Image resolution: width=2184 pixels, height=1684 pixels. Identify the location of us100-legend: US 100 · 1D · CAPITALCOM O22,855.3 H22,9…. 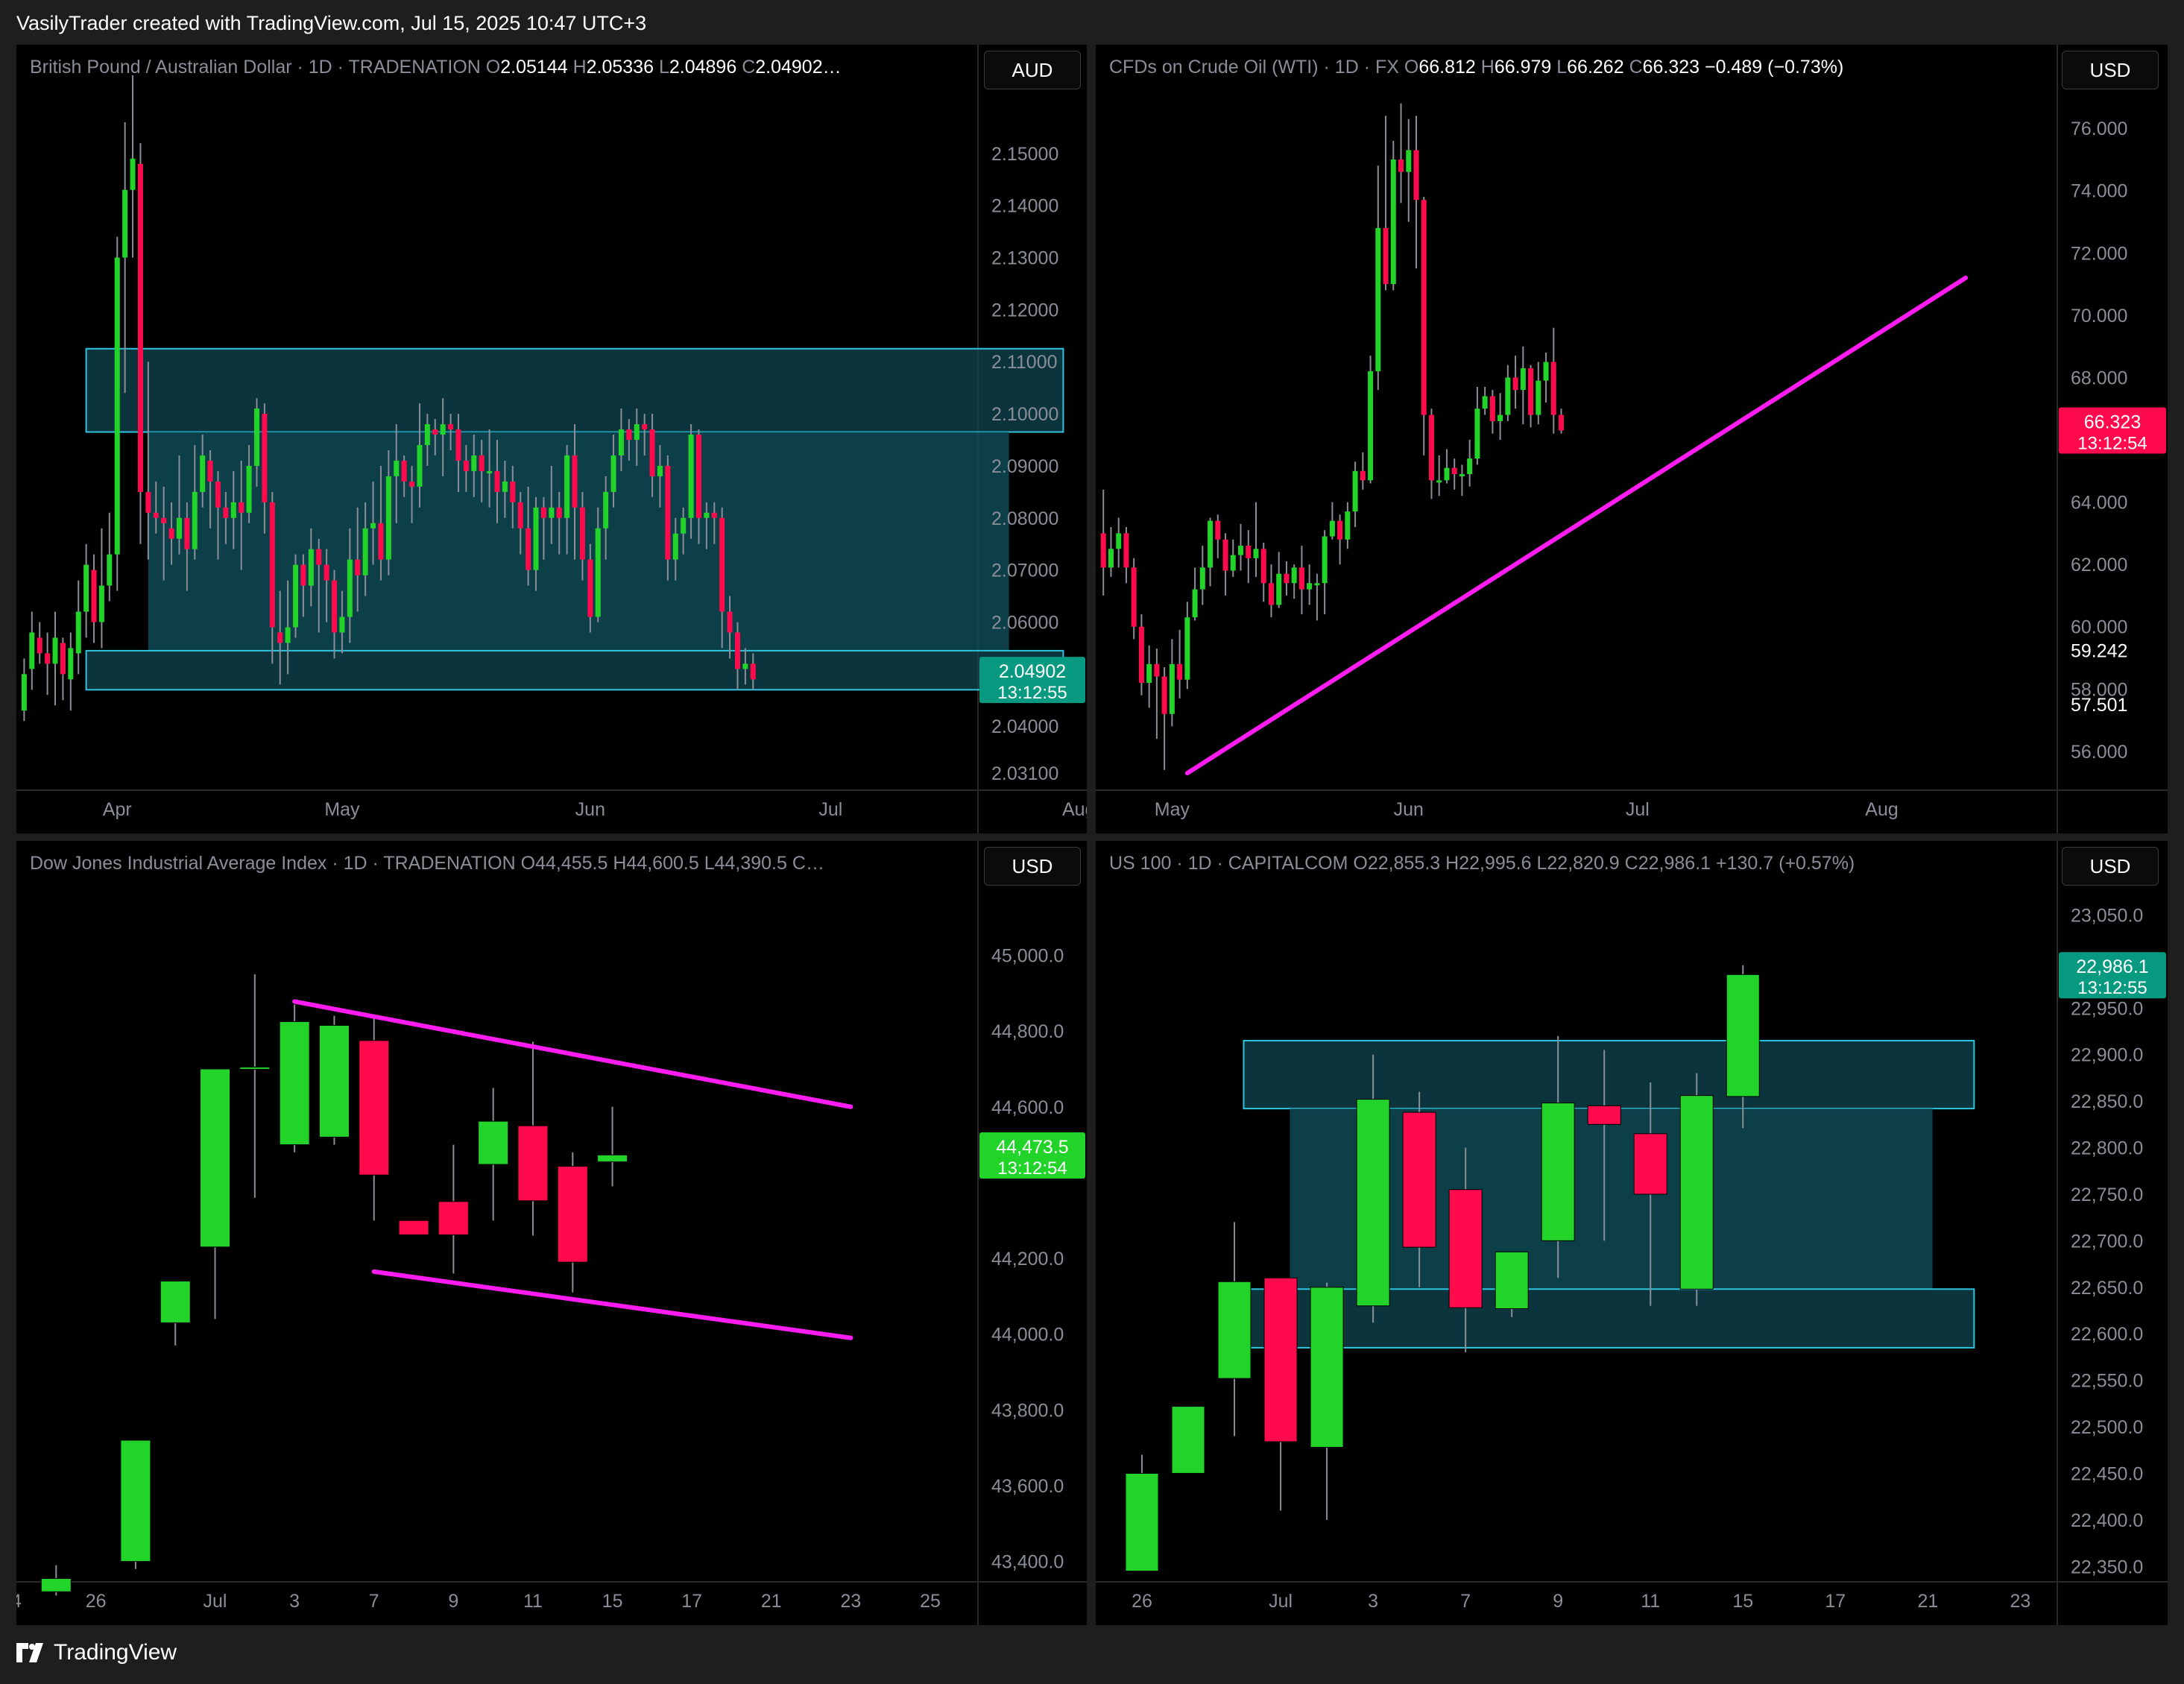
(1482, 863).